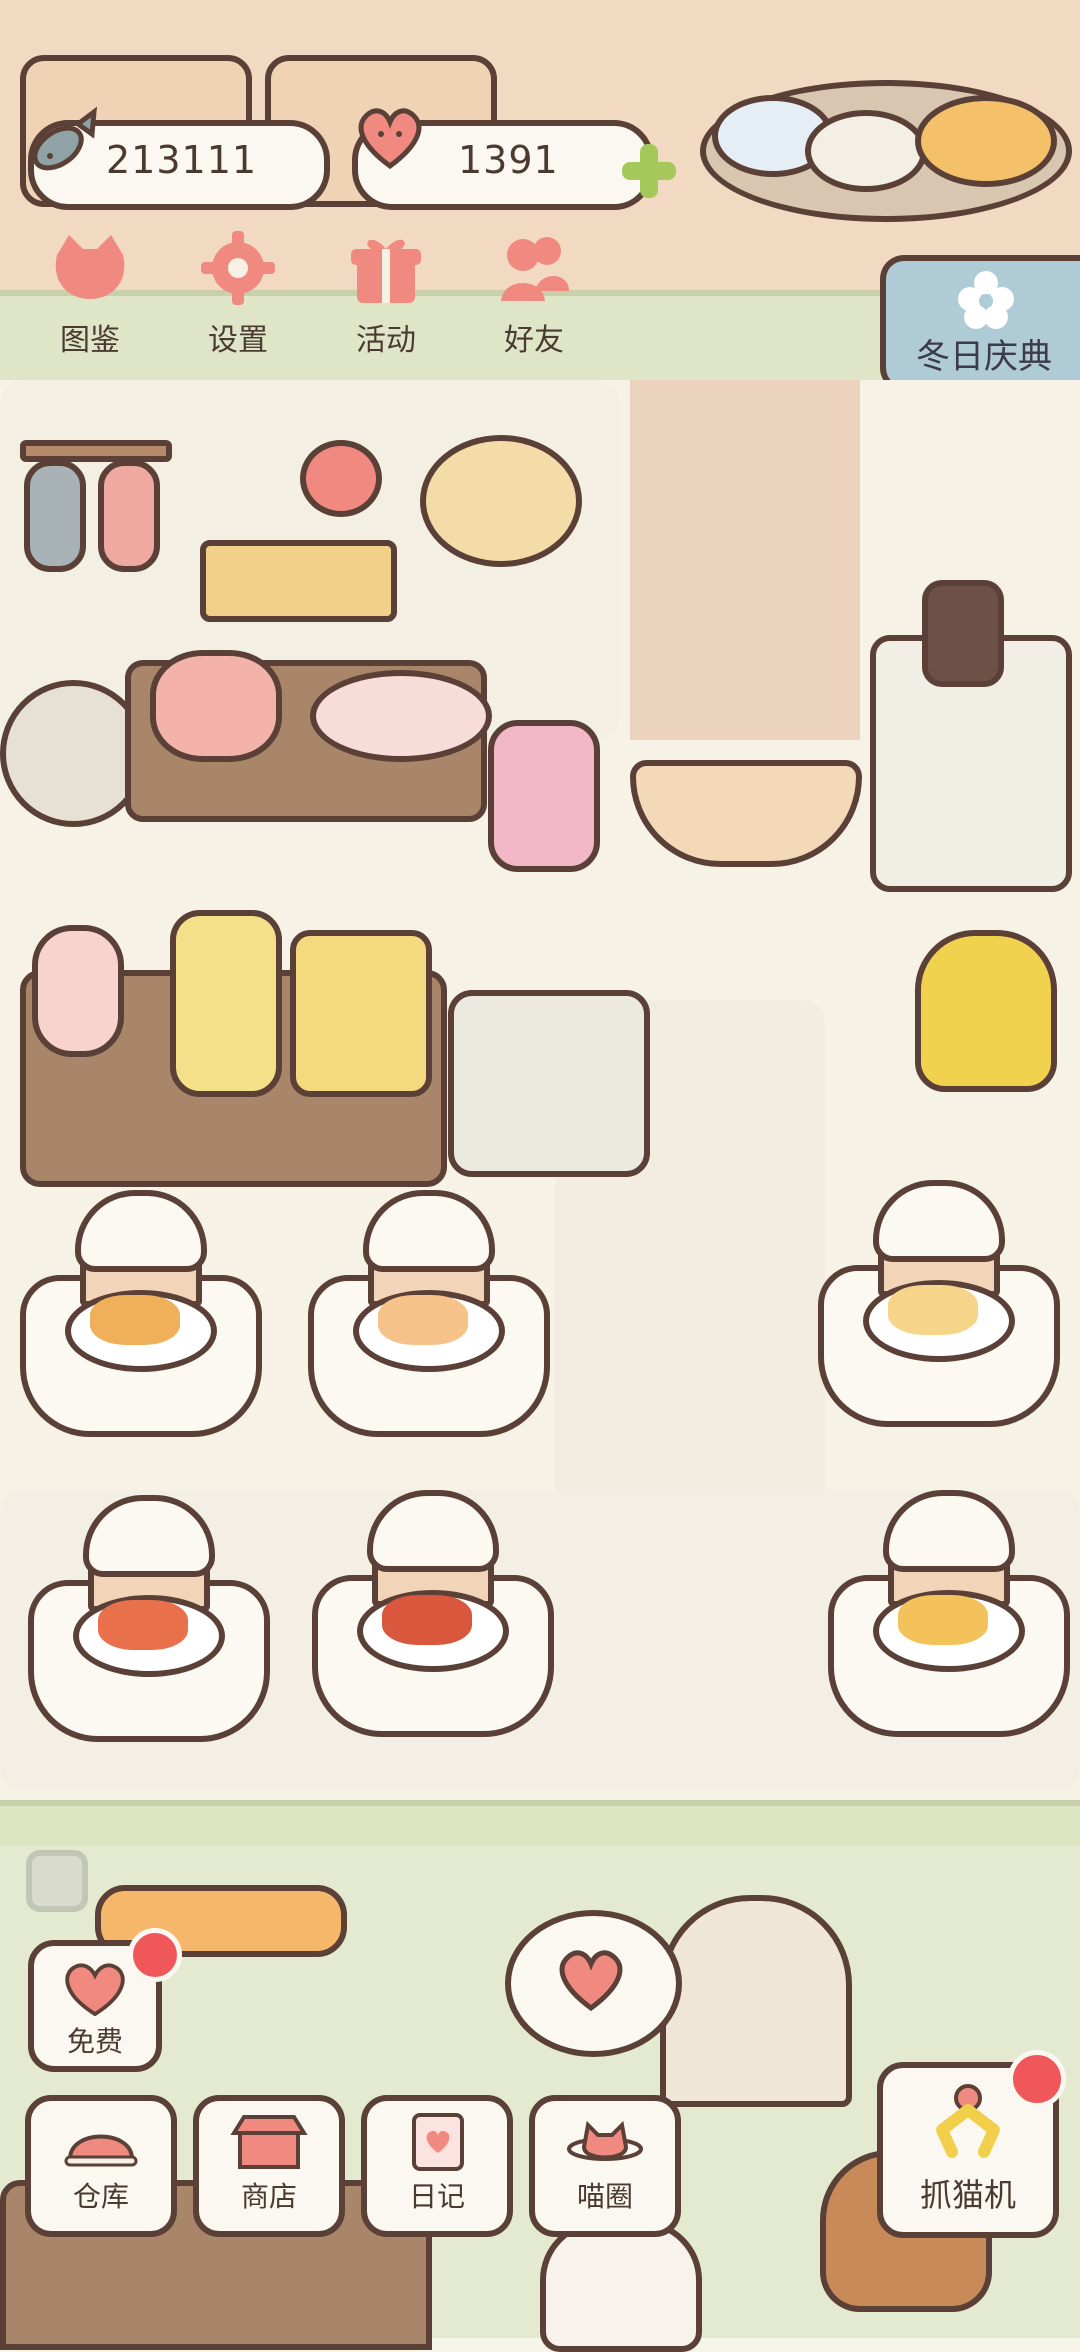  I want to click on ladle-icon, so click(55, 516).